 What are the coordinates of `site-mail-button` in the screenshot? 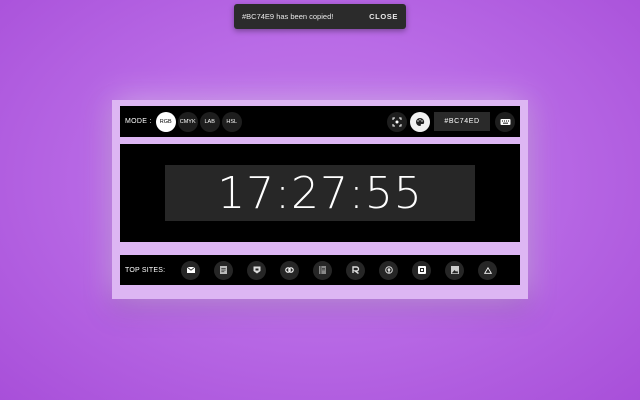 It's located at (191, 270).